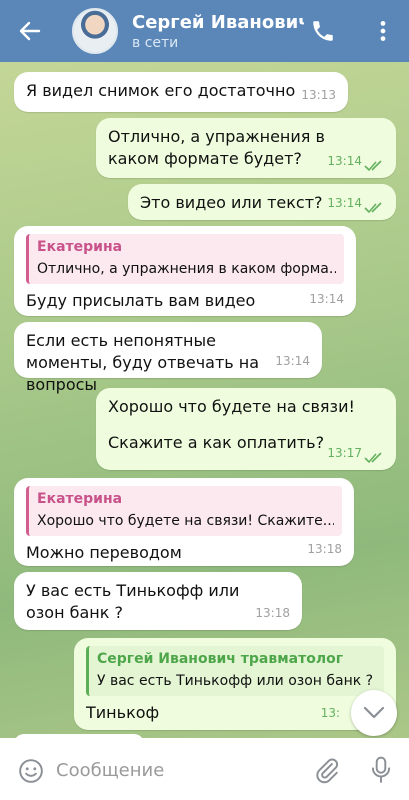 The width and height of the screenshot is (409, 800). I want to click on contact-info: Сергей Иванович травматолог в сети, so click(218, 31).